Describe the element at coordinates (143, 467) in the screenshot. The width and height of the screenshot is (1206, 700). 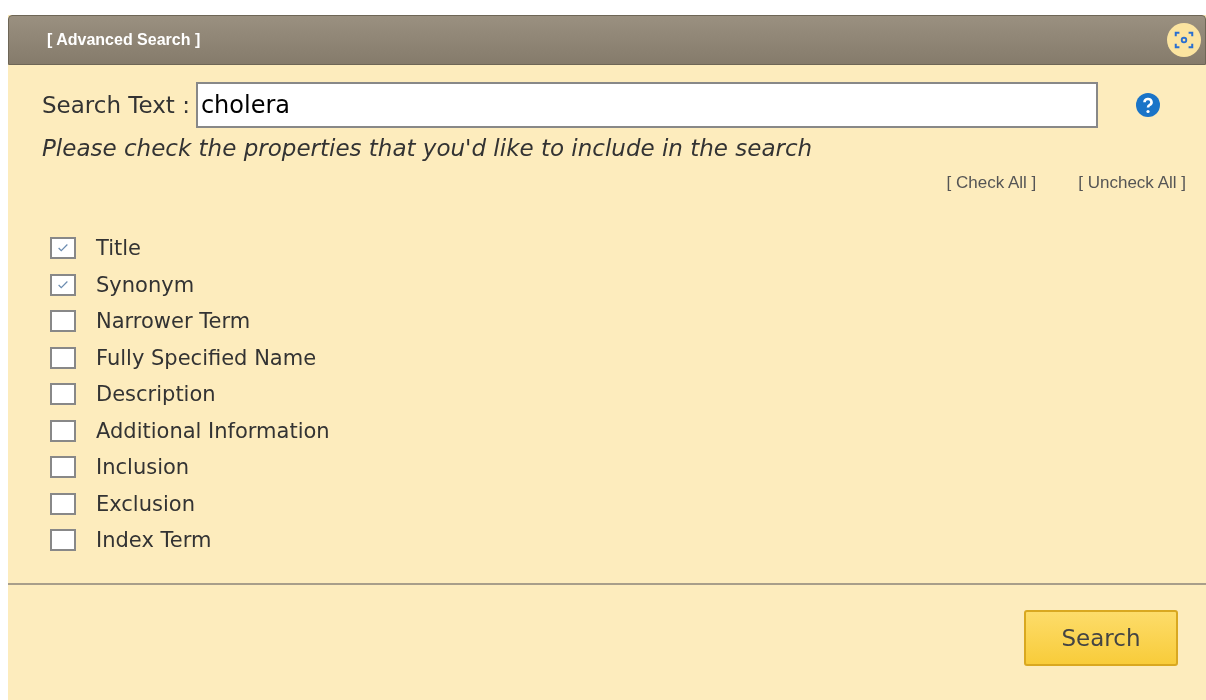
I see `checkbox-label: Inclusion` at that location.